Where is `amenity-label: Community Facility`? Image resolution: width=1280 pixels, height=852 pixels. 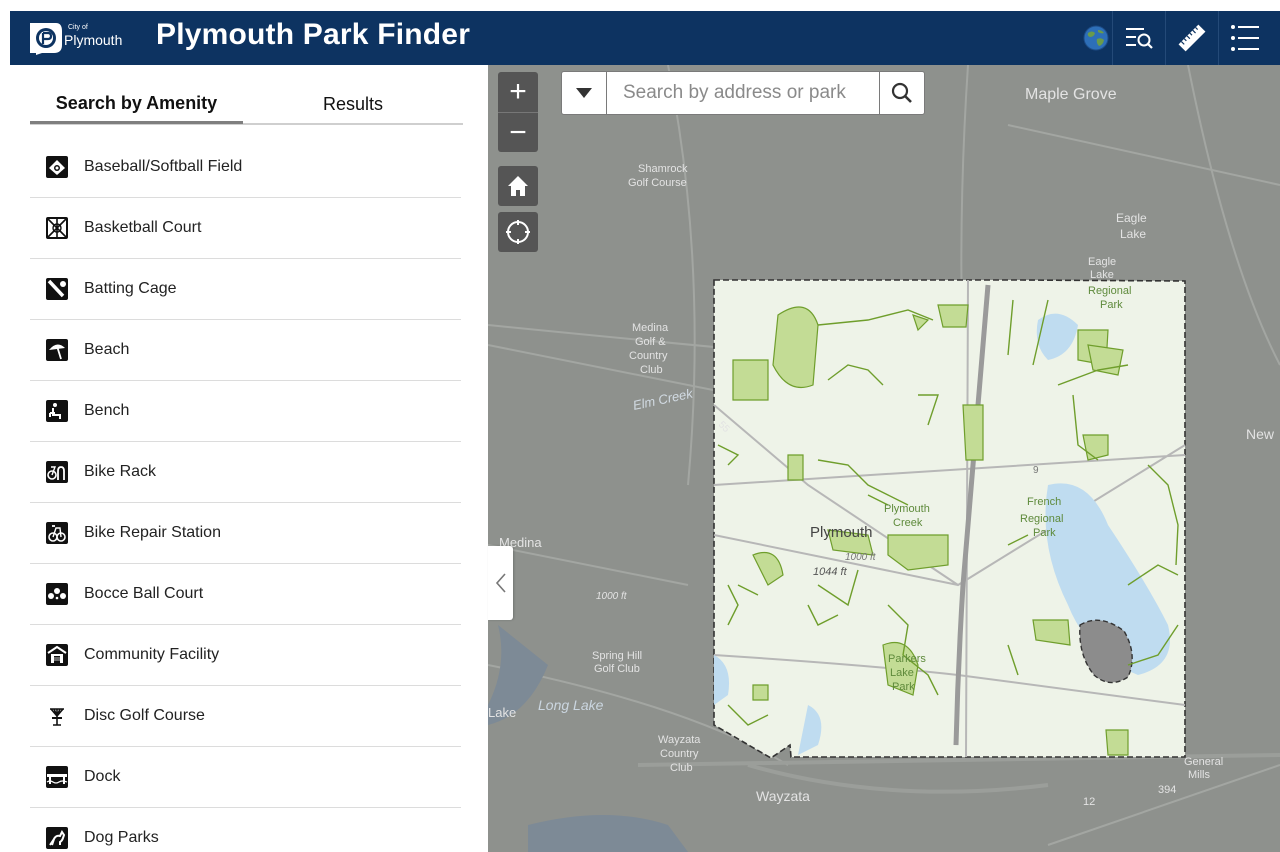 amenity-label: Community Facility is located at coordinates (152, 654).